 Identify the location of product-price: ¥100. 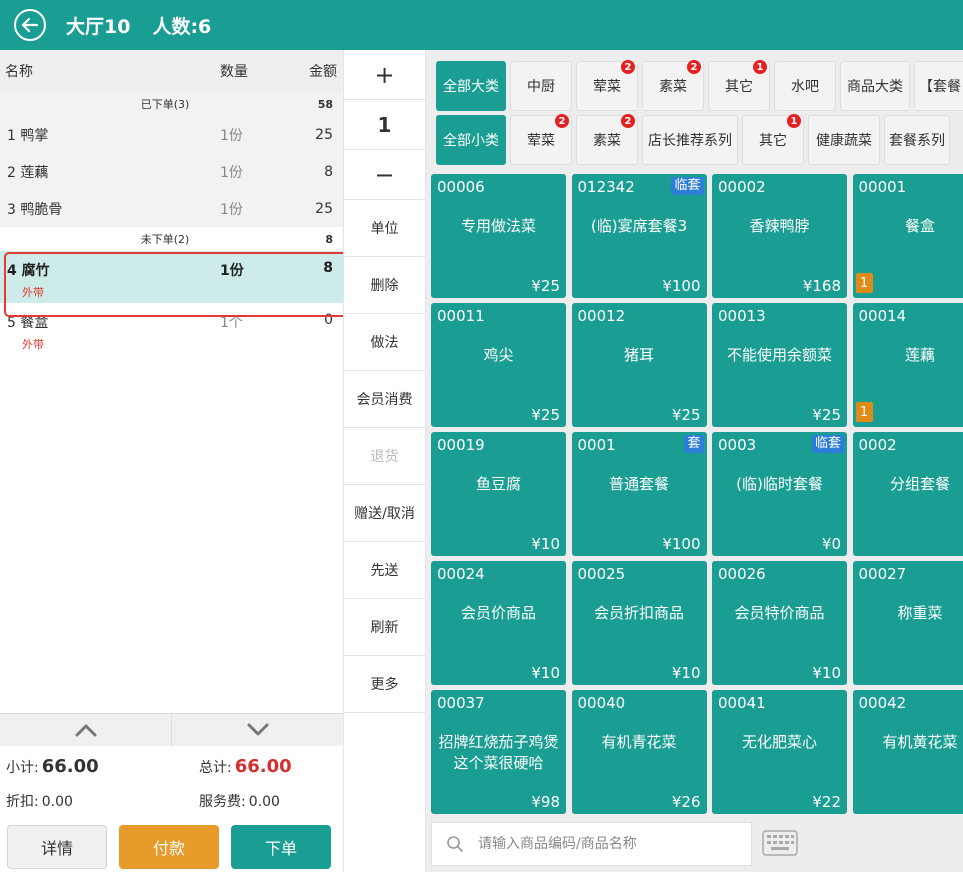
(681, 544).